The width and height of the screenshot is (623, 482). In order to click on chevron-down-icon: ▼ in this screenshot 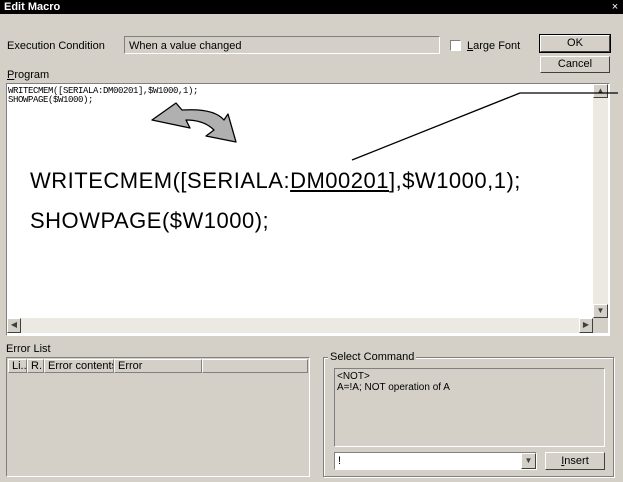, I will do `click(528, 461)`.